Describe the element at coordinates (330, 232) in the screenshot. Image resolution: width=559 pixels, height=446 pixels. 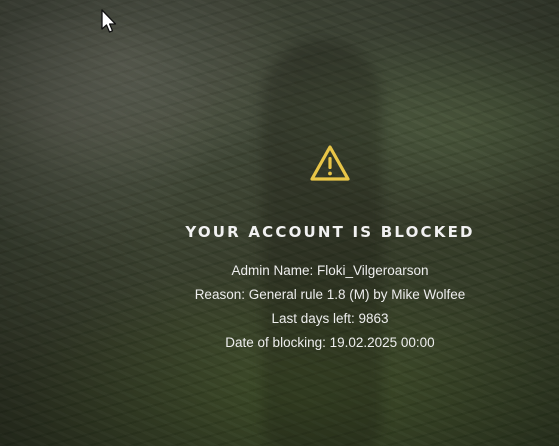
I see `blocked-title: YOUR ACCOUNT IS BLOCKED` at that location.